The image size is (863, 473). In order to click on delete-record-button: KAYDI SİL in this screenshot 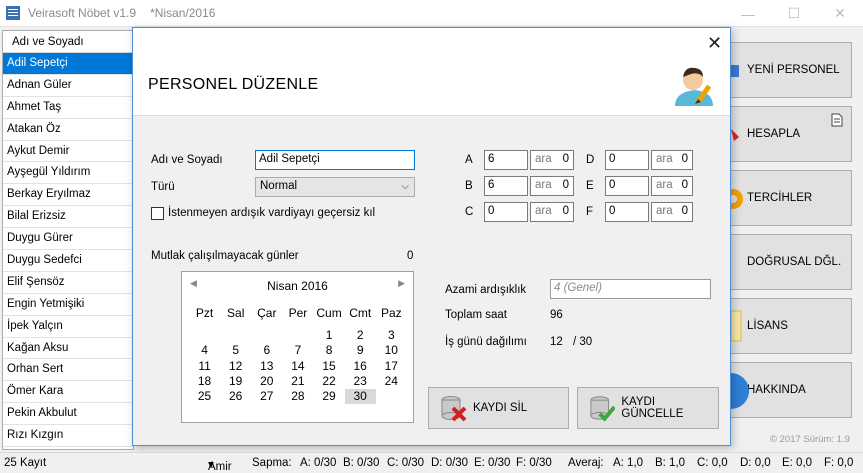, I will do `click(498, 408)`.